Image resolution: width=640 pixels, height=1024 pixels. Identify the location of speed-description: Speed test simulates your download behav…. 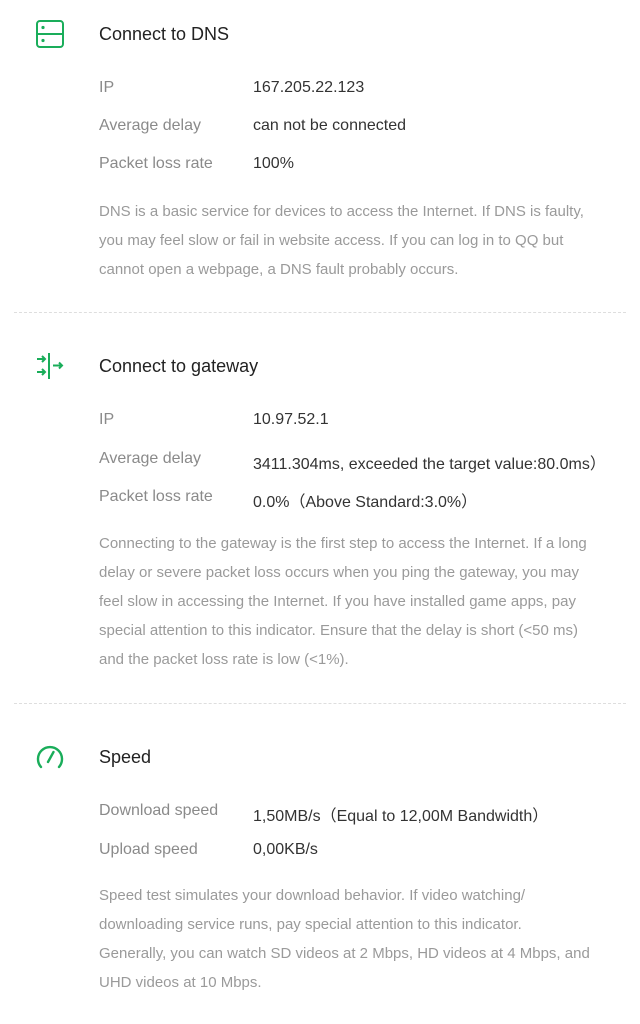
(359, 939).